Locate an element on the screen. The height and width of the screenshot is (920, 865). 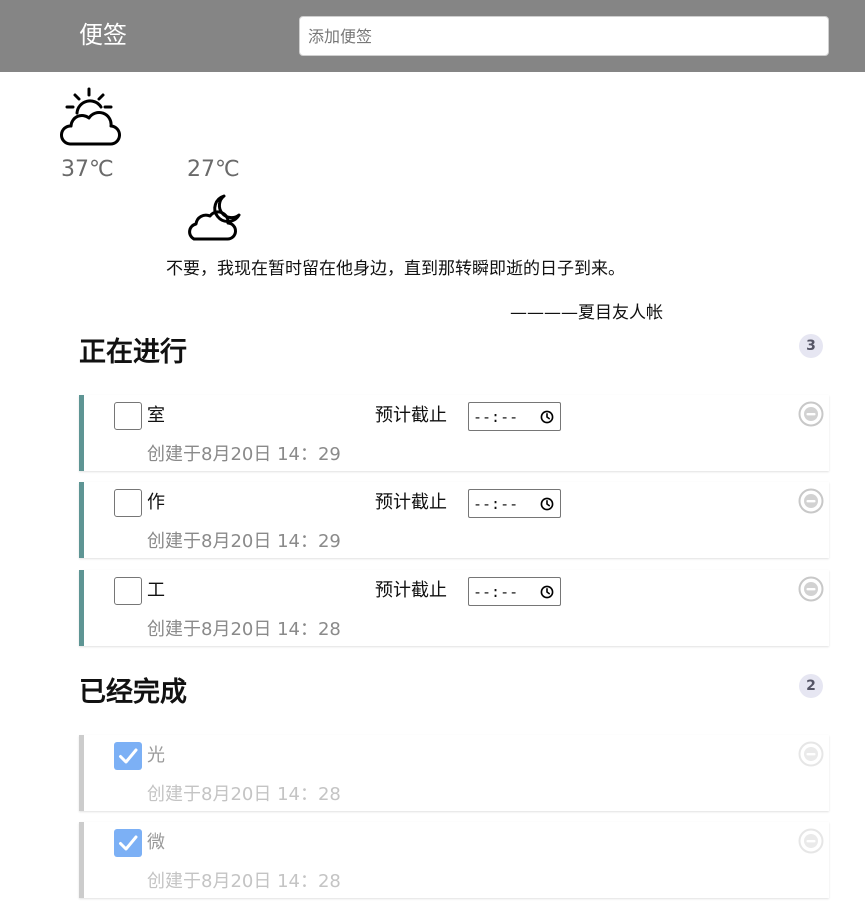
task-item: 光 创建于8月20日 14：28 is located at coordinates (454, 773).